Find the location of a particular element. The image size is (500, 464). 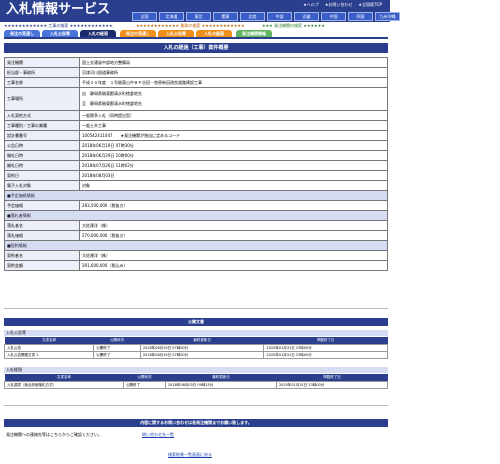

row-key: 契約金額 is located at coordinates (42, 265).